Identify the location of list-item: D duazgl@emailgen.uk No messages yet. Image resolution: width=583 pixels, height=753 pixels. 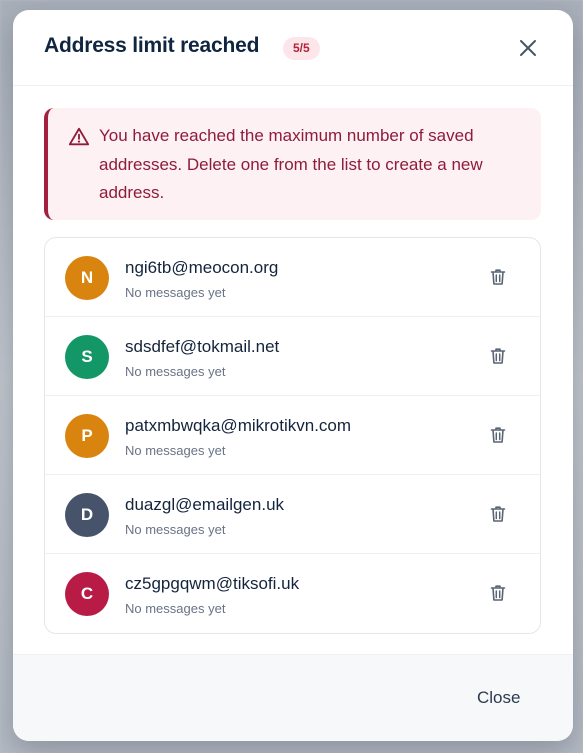
(292, 514).